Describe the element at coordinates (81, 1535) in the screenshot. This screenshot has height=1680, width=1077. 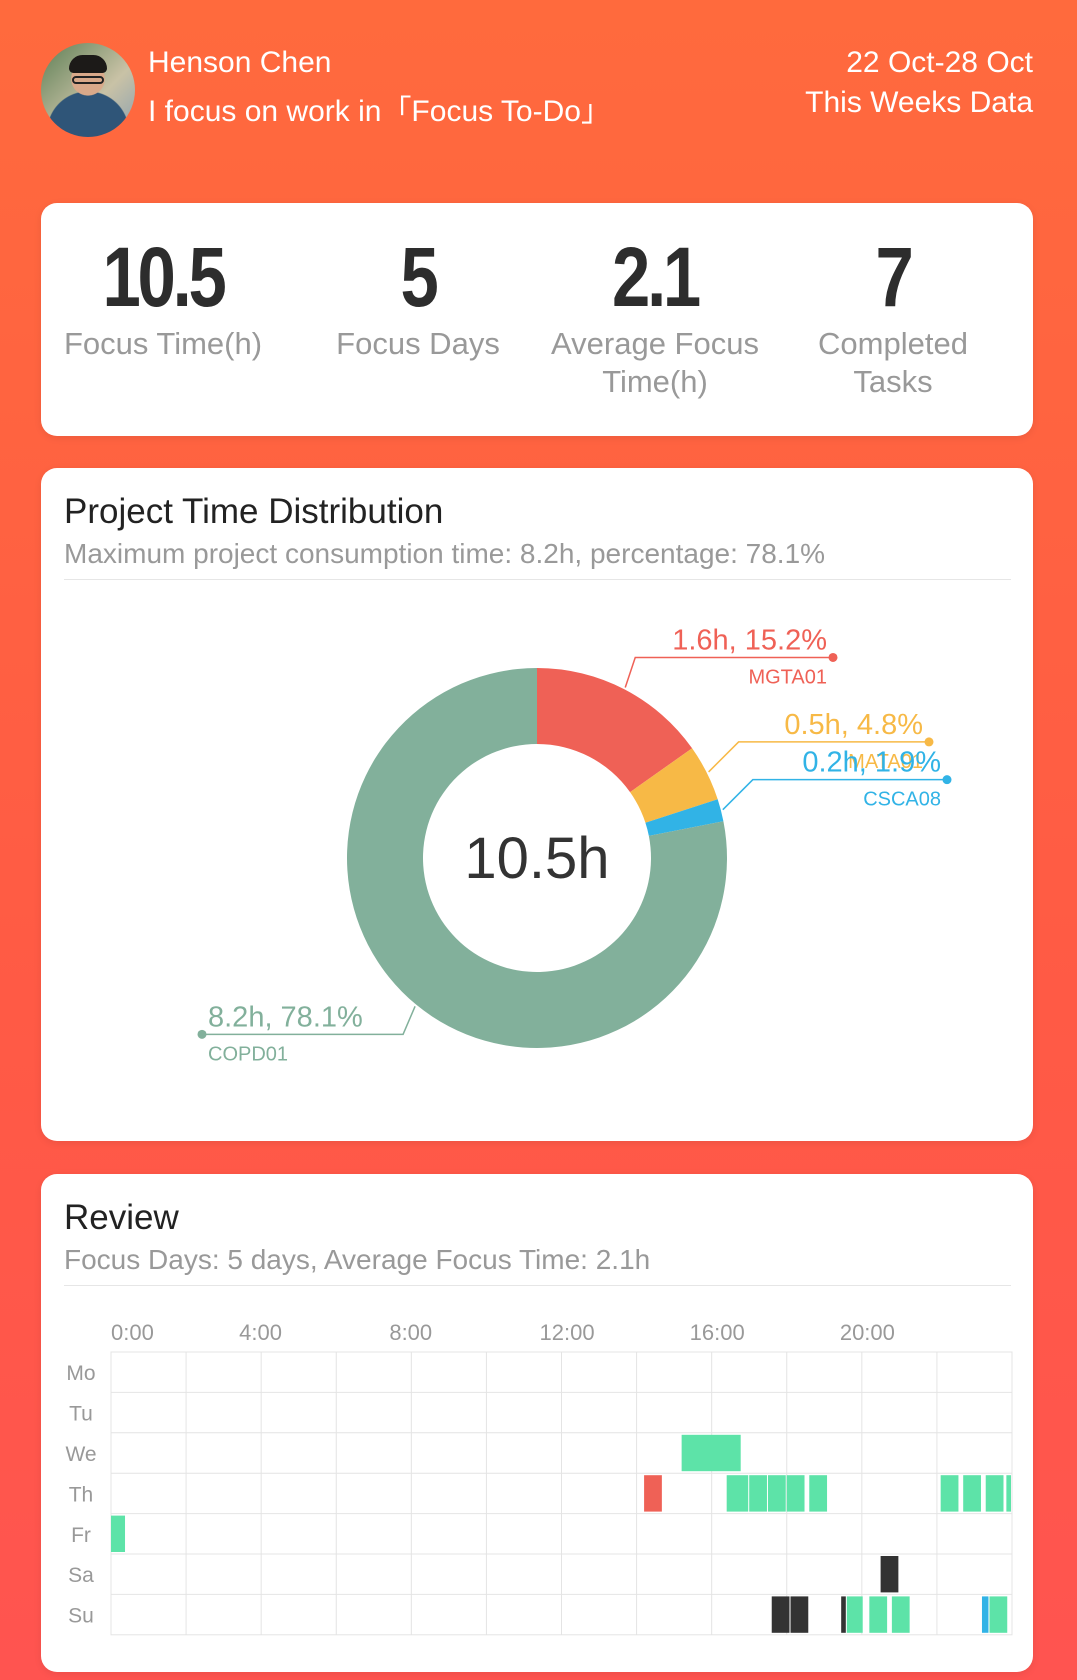
I see `day-label: Fr` at that location.